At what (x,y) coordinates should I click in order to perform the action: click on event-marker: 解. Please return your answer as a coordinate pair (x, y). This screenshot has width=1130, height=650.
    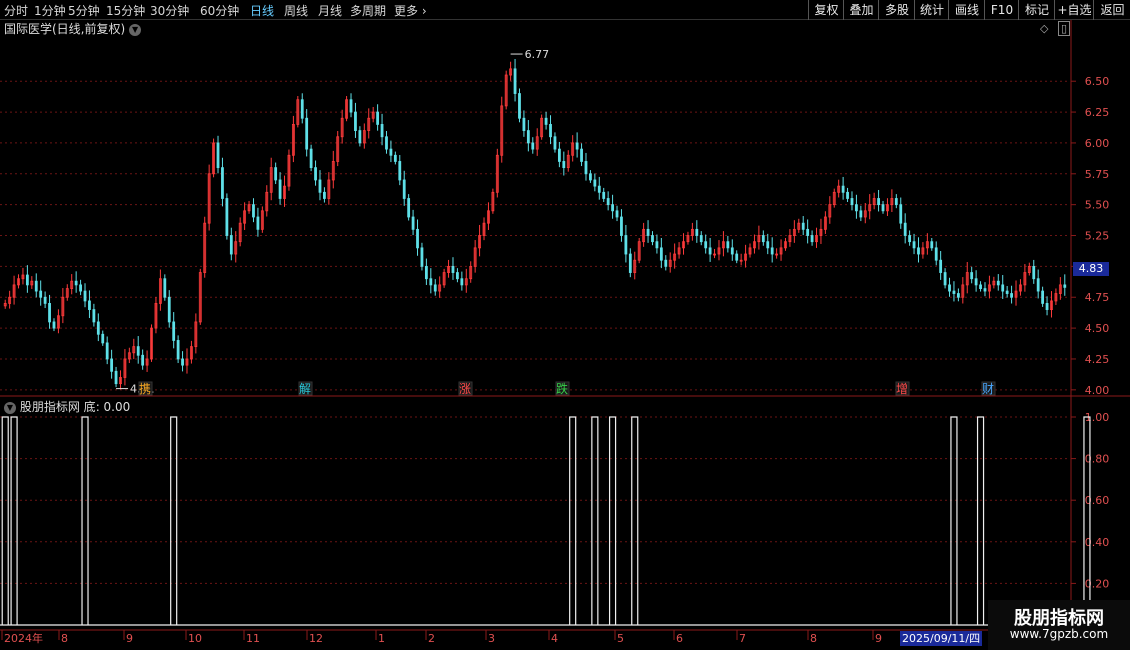
    Looking at the image, I should click on (305, 389).